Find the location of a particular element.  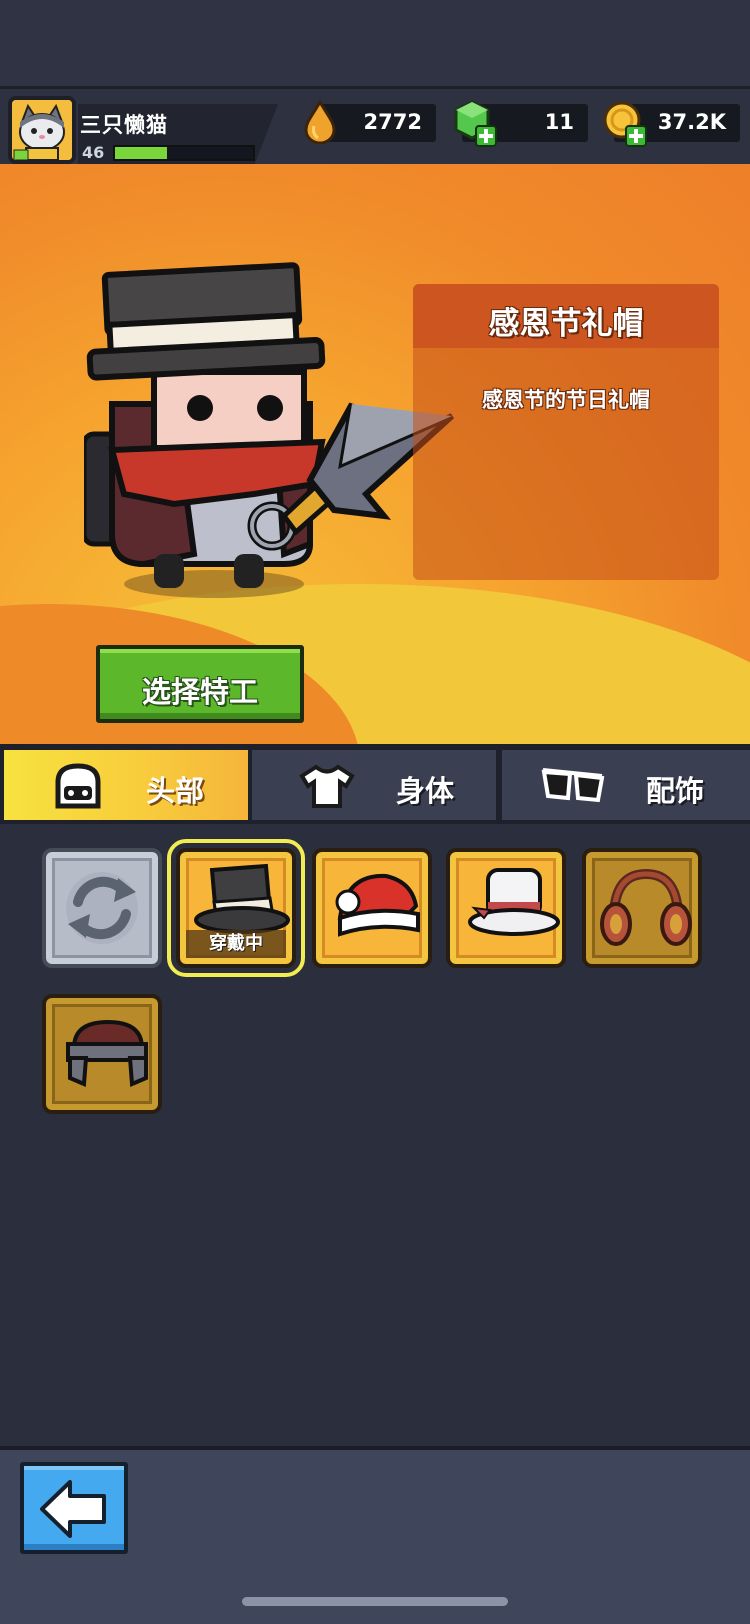

item-slot-headphones is located at coordinates (642, 908).